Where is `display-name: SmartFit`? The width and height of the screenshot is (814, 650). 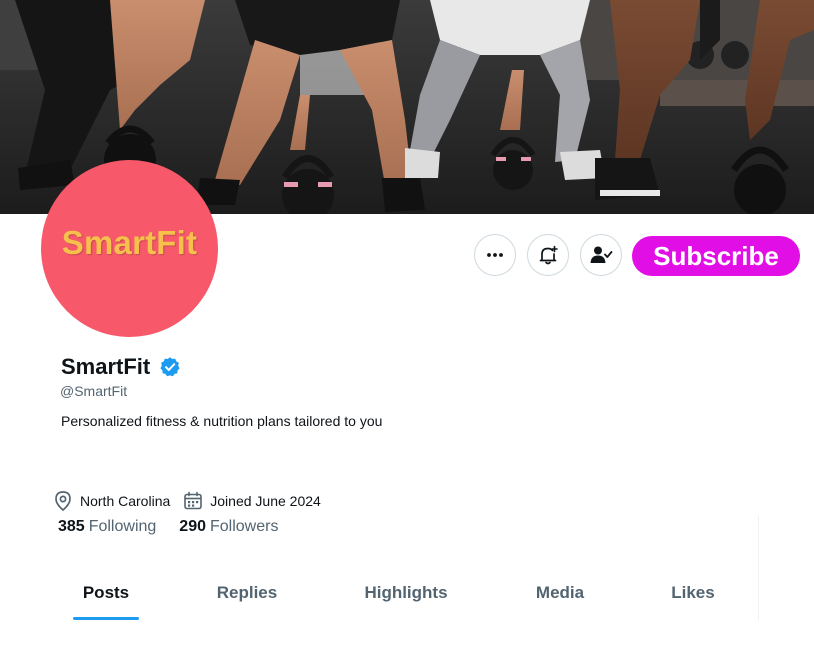
display-name: SmartFit is located at coordinates (106, 366).